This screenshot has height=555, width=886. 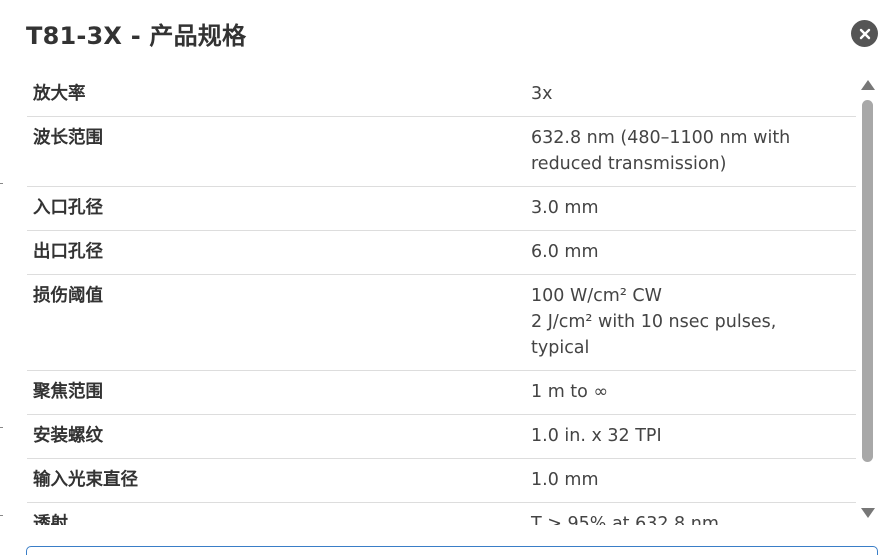 I want to click on spec-value-line: 1.0 in. x 32 TPI, so click(x=596, y=436).